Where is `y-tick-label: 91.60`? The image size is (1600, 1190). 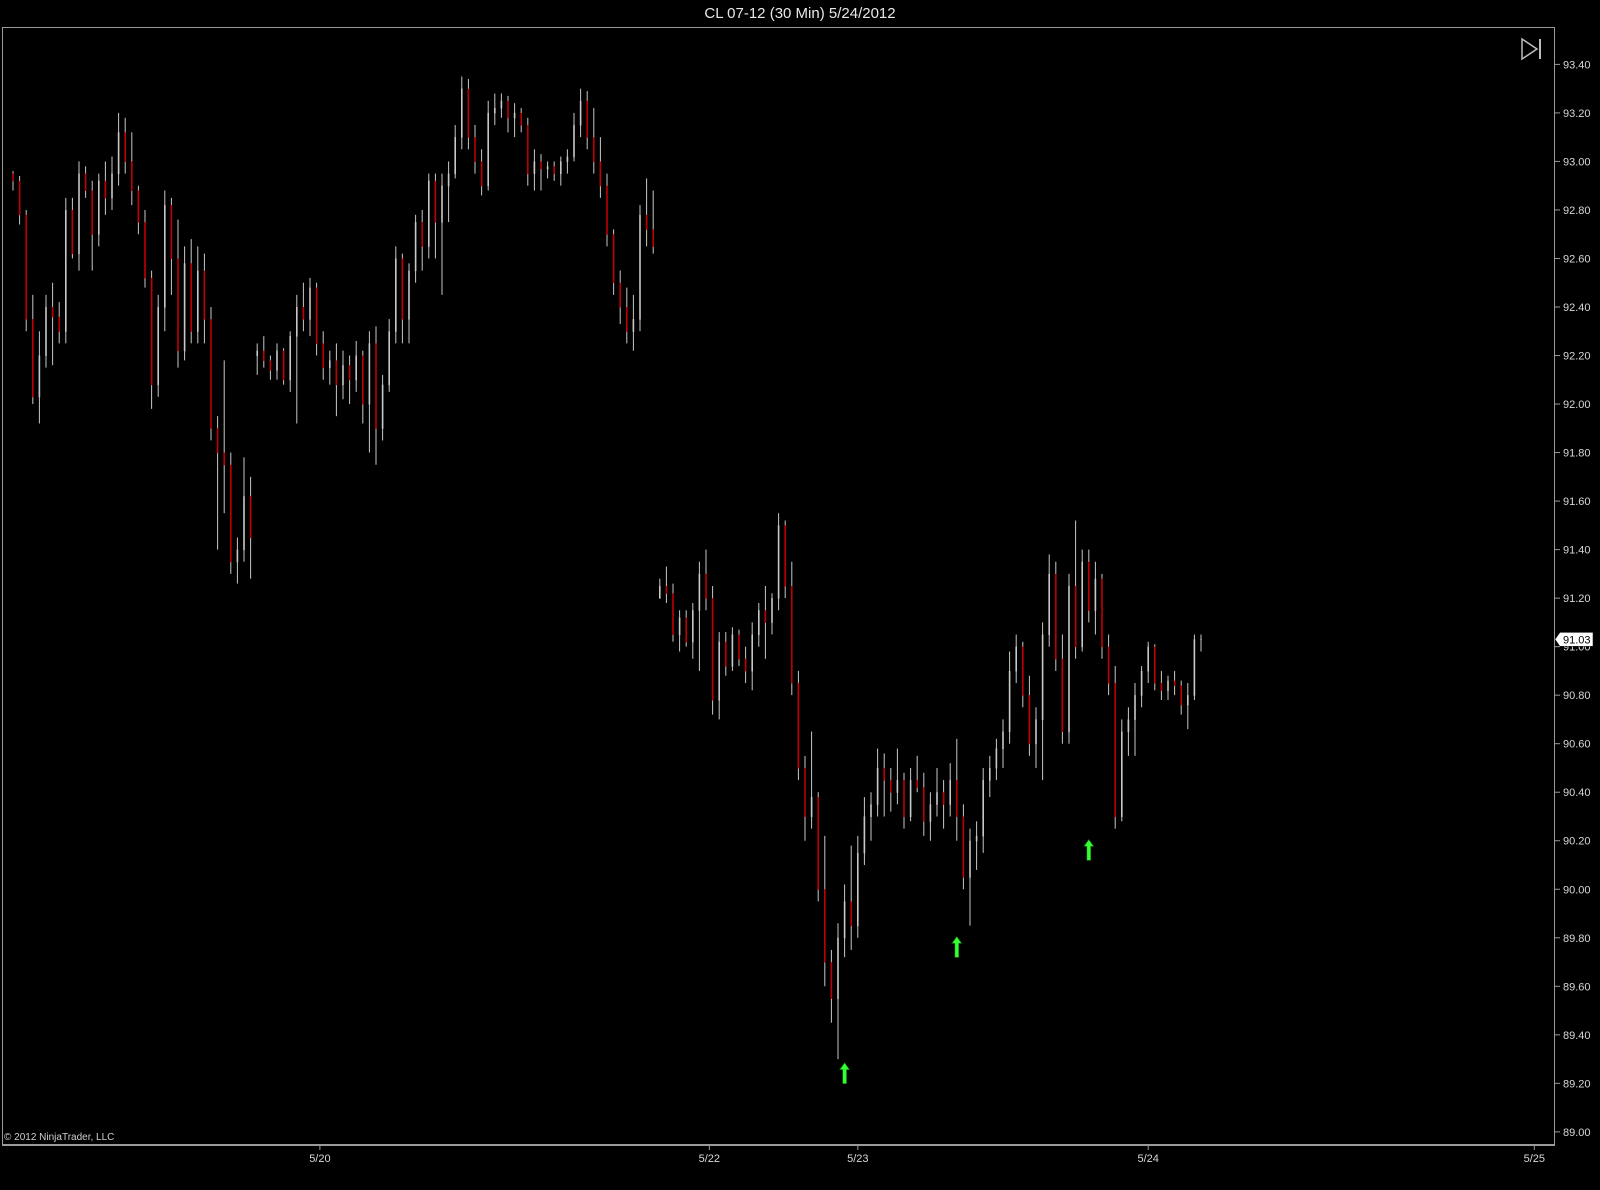 y-tick-label: 91.60 is located at coordinates (1577, 502).